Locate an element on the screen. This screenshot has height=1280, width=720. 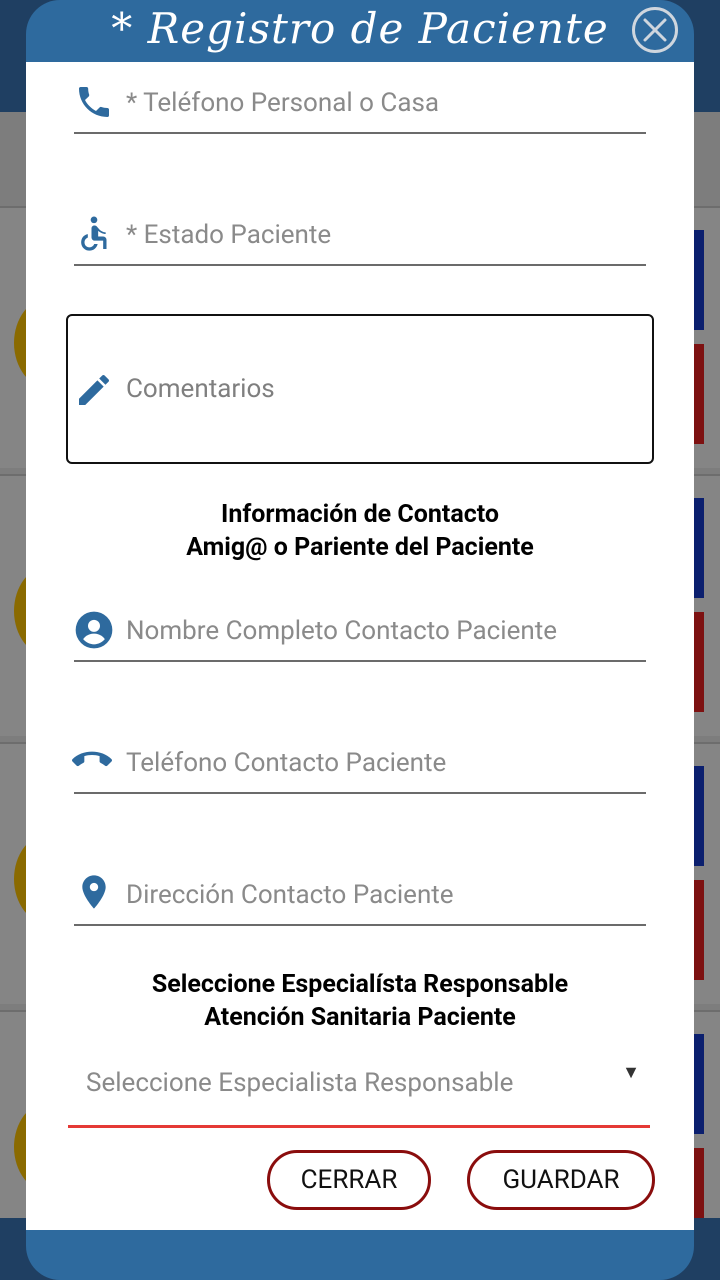
cerrar-button: CERRAR is located at coordinates (349, 1180).